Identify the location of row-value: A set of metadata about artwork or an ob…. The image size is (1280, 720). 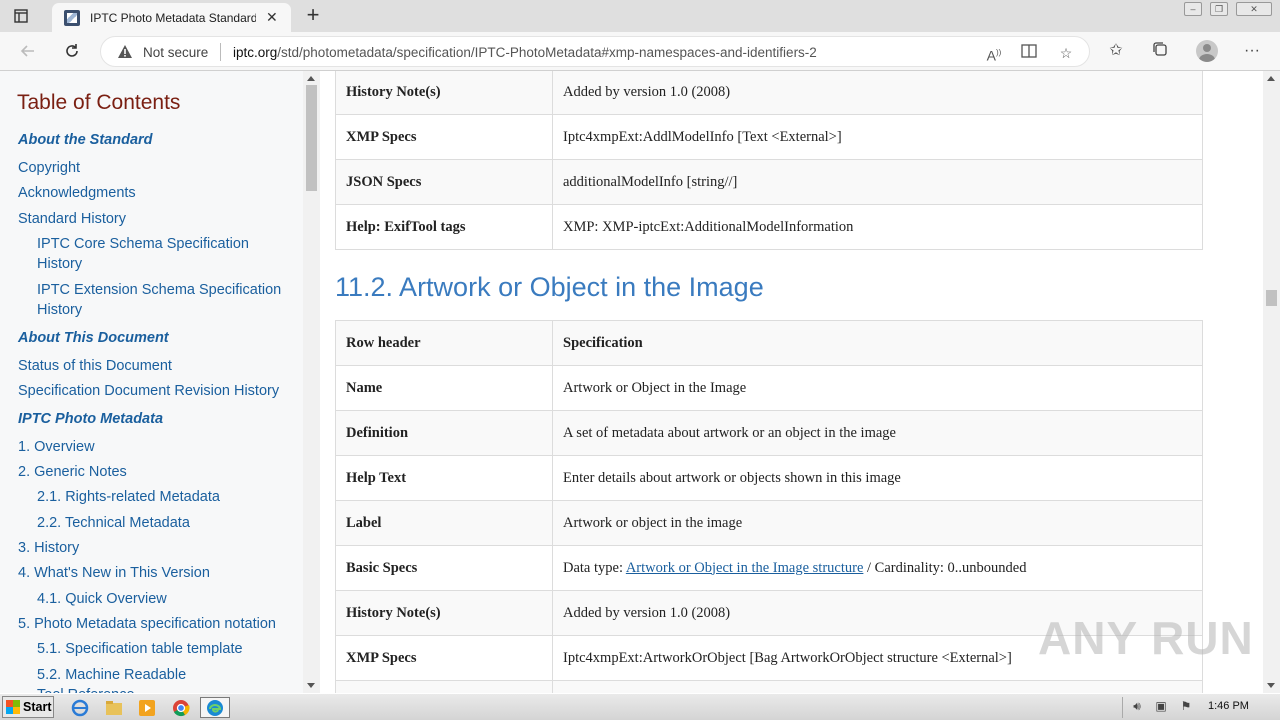
(877, 433).